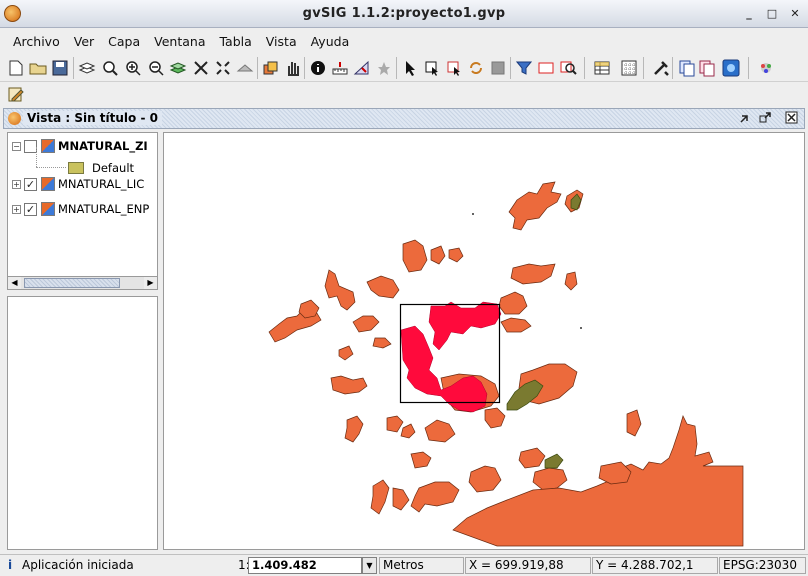  What do you see at coordinates (133, 68) in the screenshot?
I see `zoom-in-icon` at bounding box center [133, 68].